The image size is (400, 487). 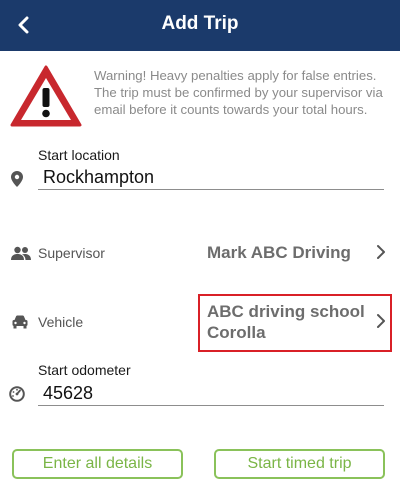 What do you see at coordinates (46, 96) in the screenshot?
I see `warning-triangle-icon` at bounding box center [46, 96].